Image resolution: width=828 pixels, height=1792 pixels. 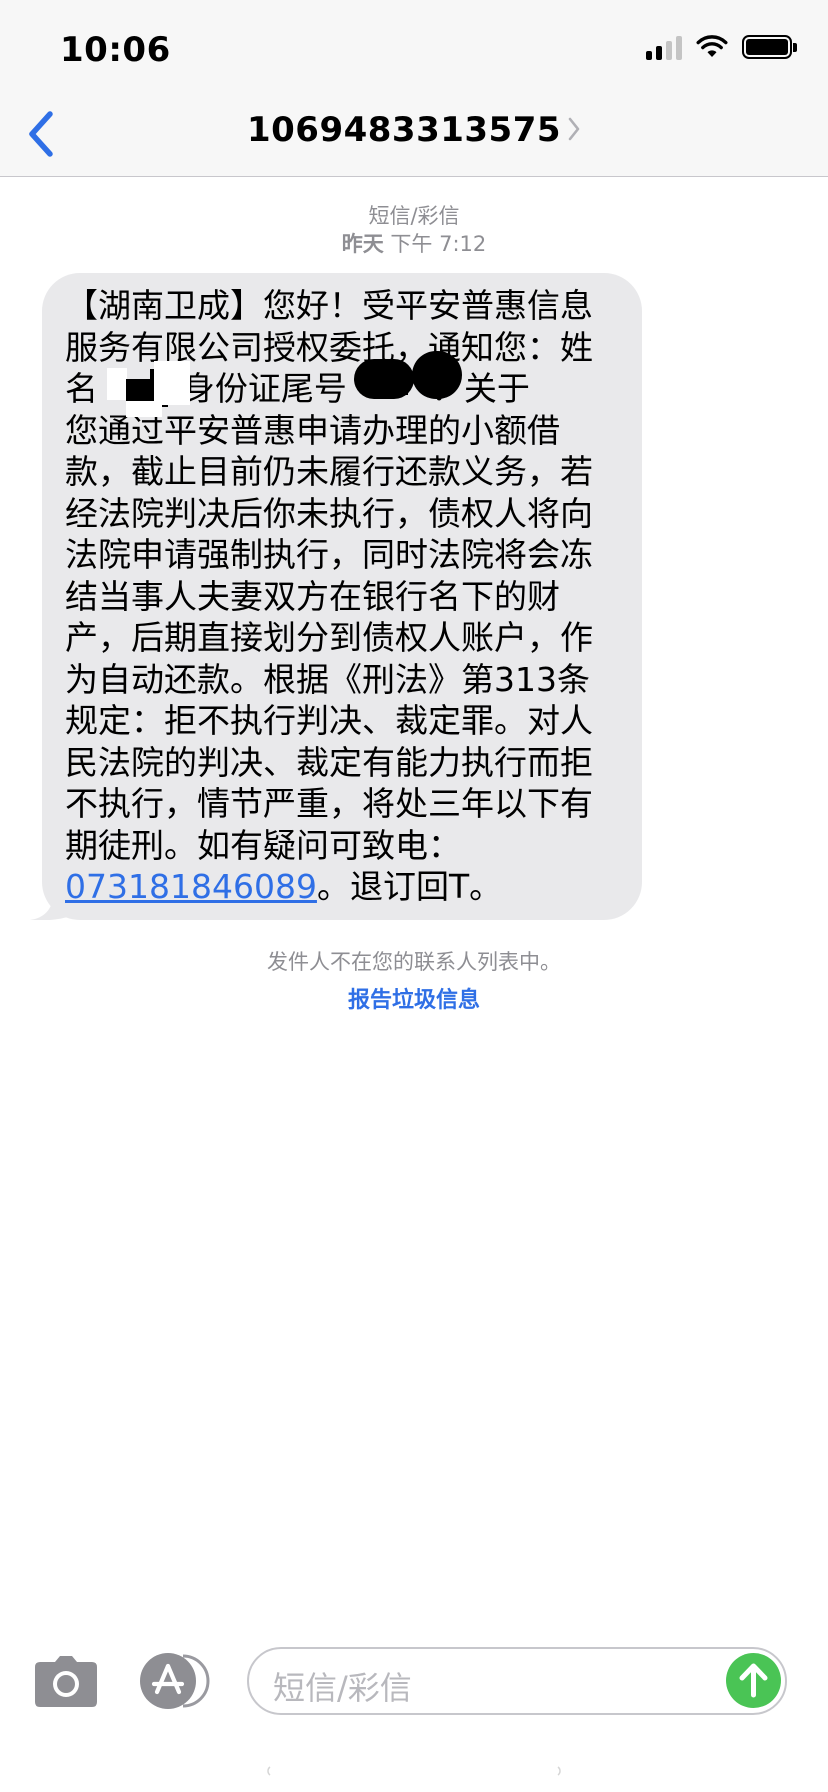 I want to click on contact-header: 1069483313575, so click(x=414, y=130).